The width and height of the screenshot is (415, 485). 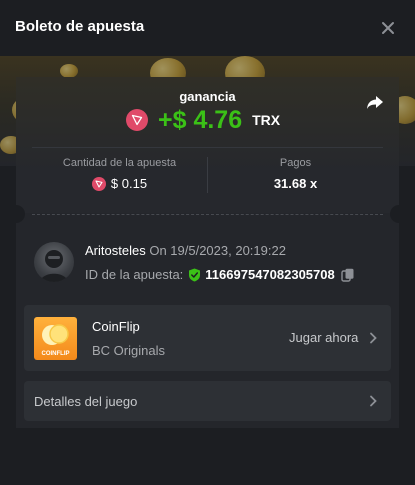 I want to click on copy-icon, so click(x=348, y=275).